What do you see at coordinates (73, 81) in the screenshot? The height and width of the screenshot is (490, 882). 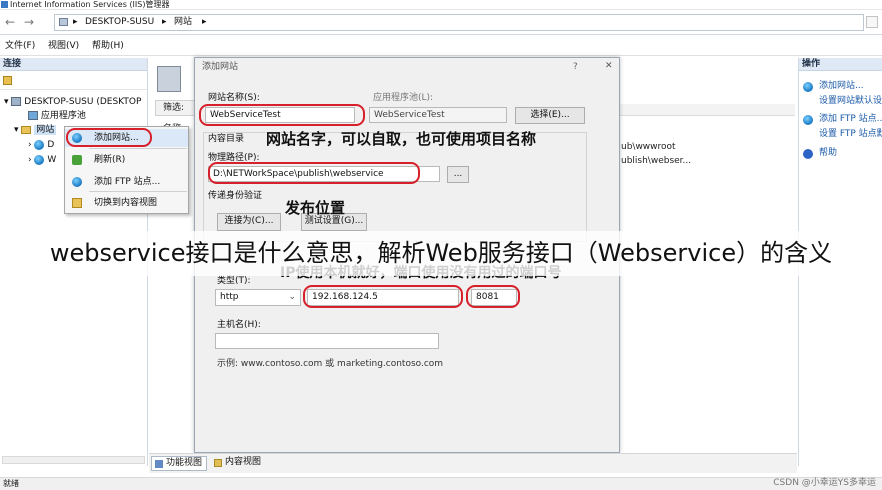 I see `connections-toolbar` at bounding box center [73, 81].